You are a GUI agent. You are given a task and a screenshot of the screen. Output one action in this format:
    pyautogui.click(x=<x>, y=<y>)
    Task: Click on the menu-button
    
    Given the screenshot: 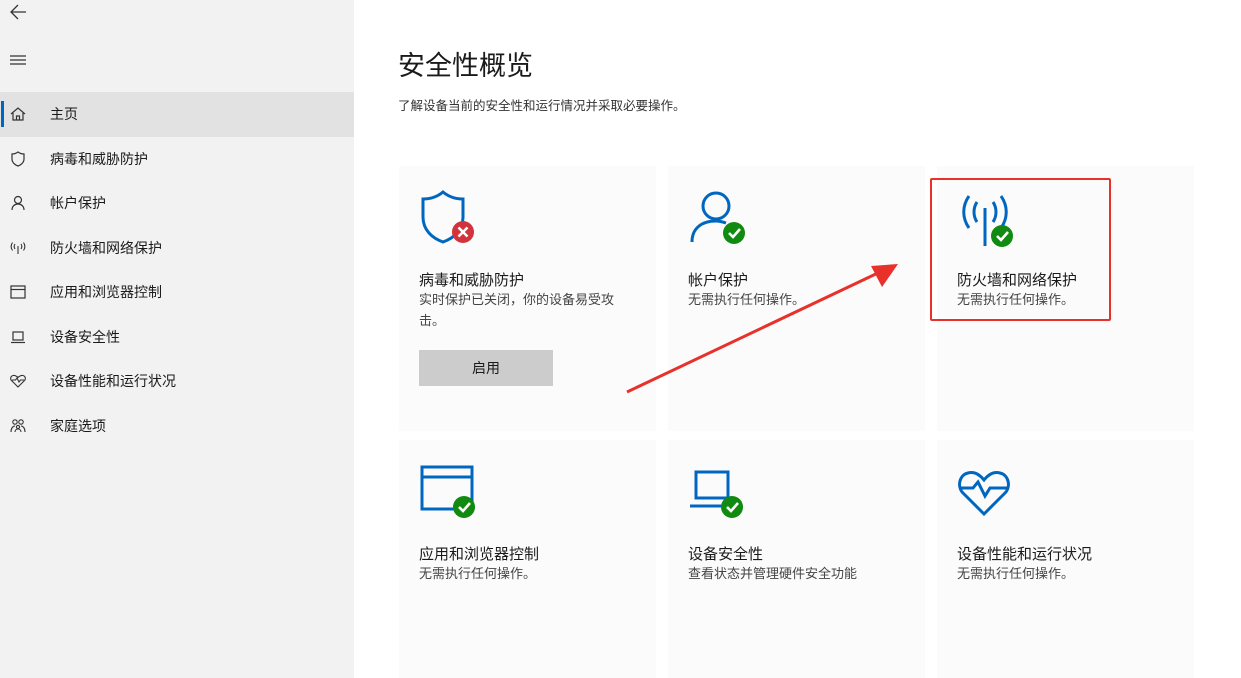 What is the action you would take?
    pyautogui.click(x=20, y=60)
    